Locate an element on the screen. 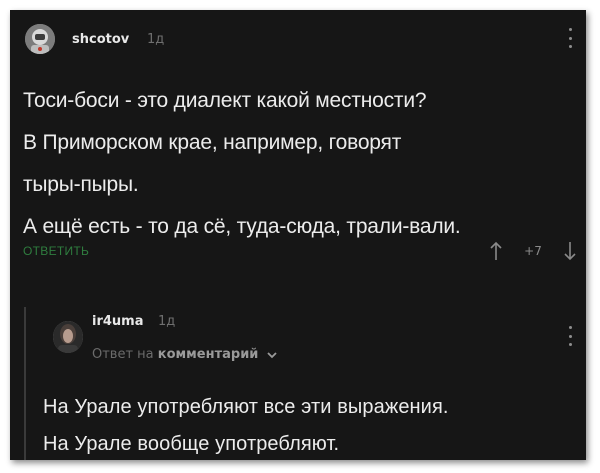 This screenshot has height=473, width=600. downvote-arrow-icon is located at coordinates (570, 251).